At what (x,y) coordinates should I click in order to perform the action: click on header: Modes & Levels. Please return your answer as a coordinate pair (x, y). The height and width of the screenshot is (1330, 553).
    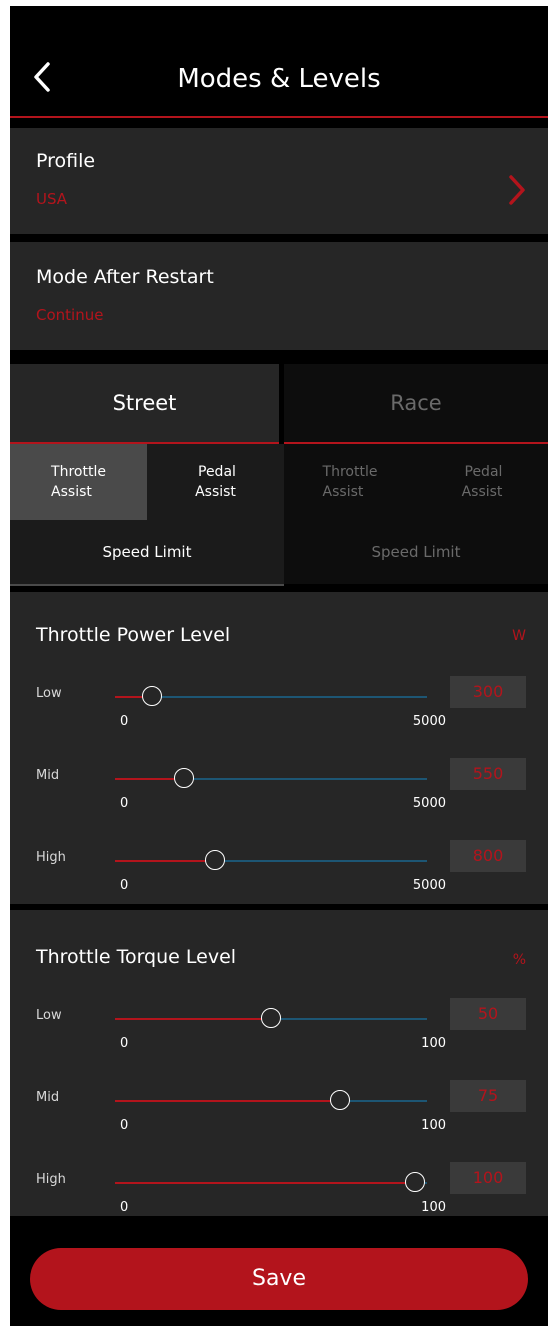
    Looking at the image, I should click on (279, 62).